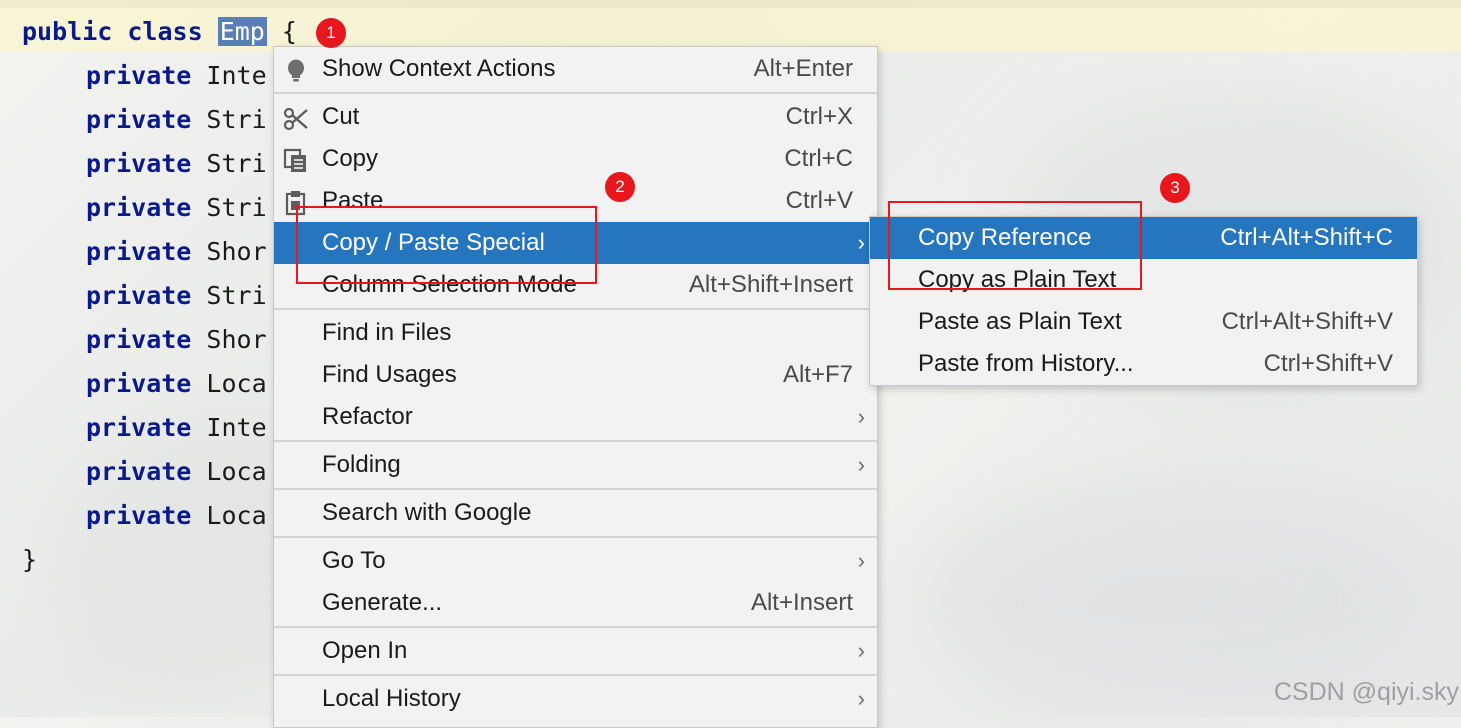 Image resolution: width=1461 pixels, height=728 pixels. Describe the element at coordinates (296, 117) in the screenshot. I see `scissors-icon` at that location.